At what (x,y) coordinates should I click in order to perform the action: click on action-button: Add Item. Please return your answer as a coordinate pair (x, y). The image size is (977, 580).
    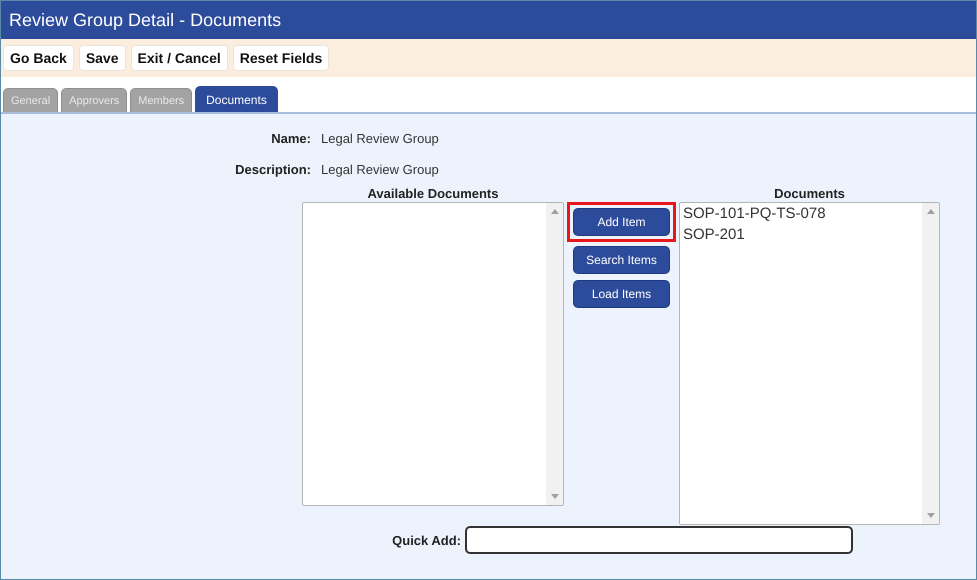
    Looking at the image, I should click on (621, 222).